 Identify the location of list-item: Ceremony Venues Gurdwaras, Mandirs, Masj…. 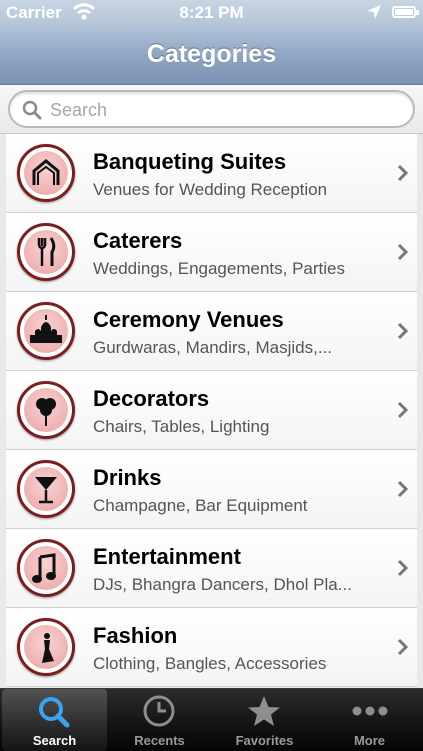
(211, 331).